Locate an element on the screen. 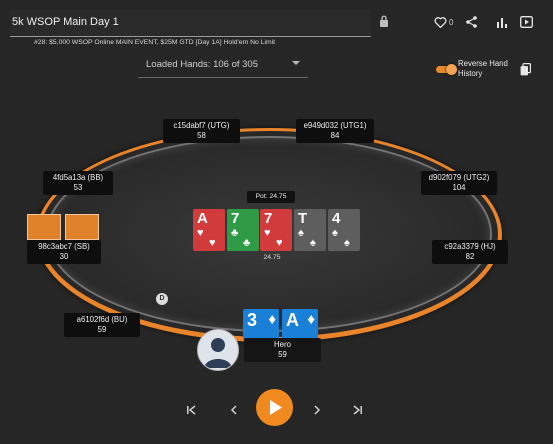  prev-icon is located at coordinates (234, 411).